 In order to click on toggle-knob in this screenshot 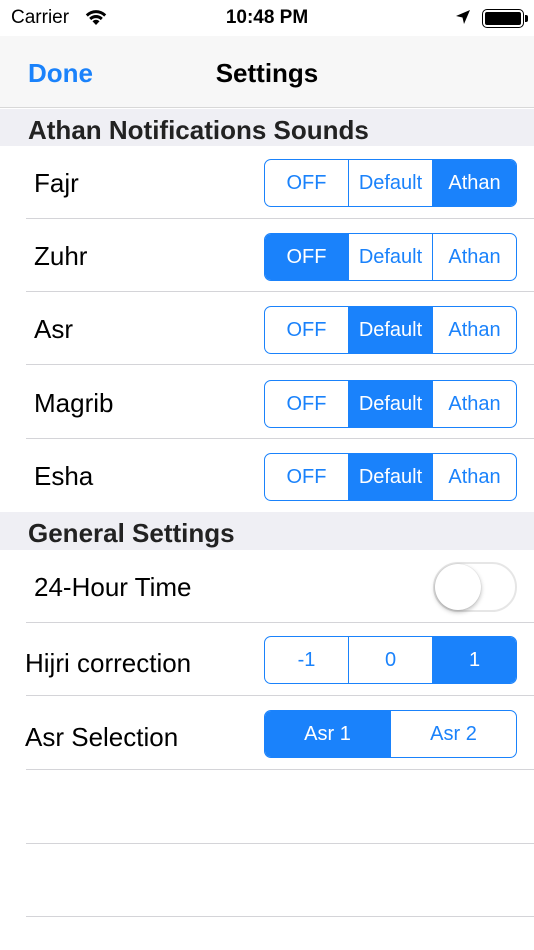, I will do `click(458, 587)`.